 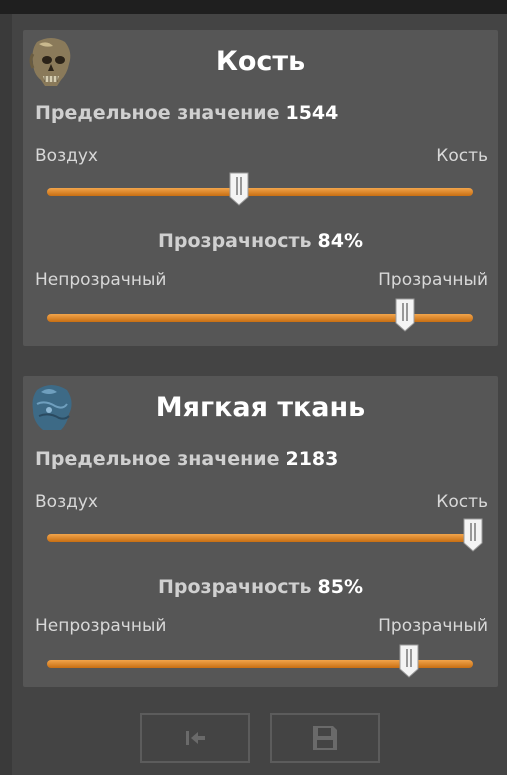 I want to click on save-disk-icon, so click(x=325, y=738).